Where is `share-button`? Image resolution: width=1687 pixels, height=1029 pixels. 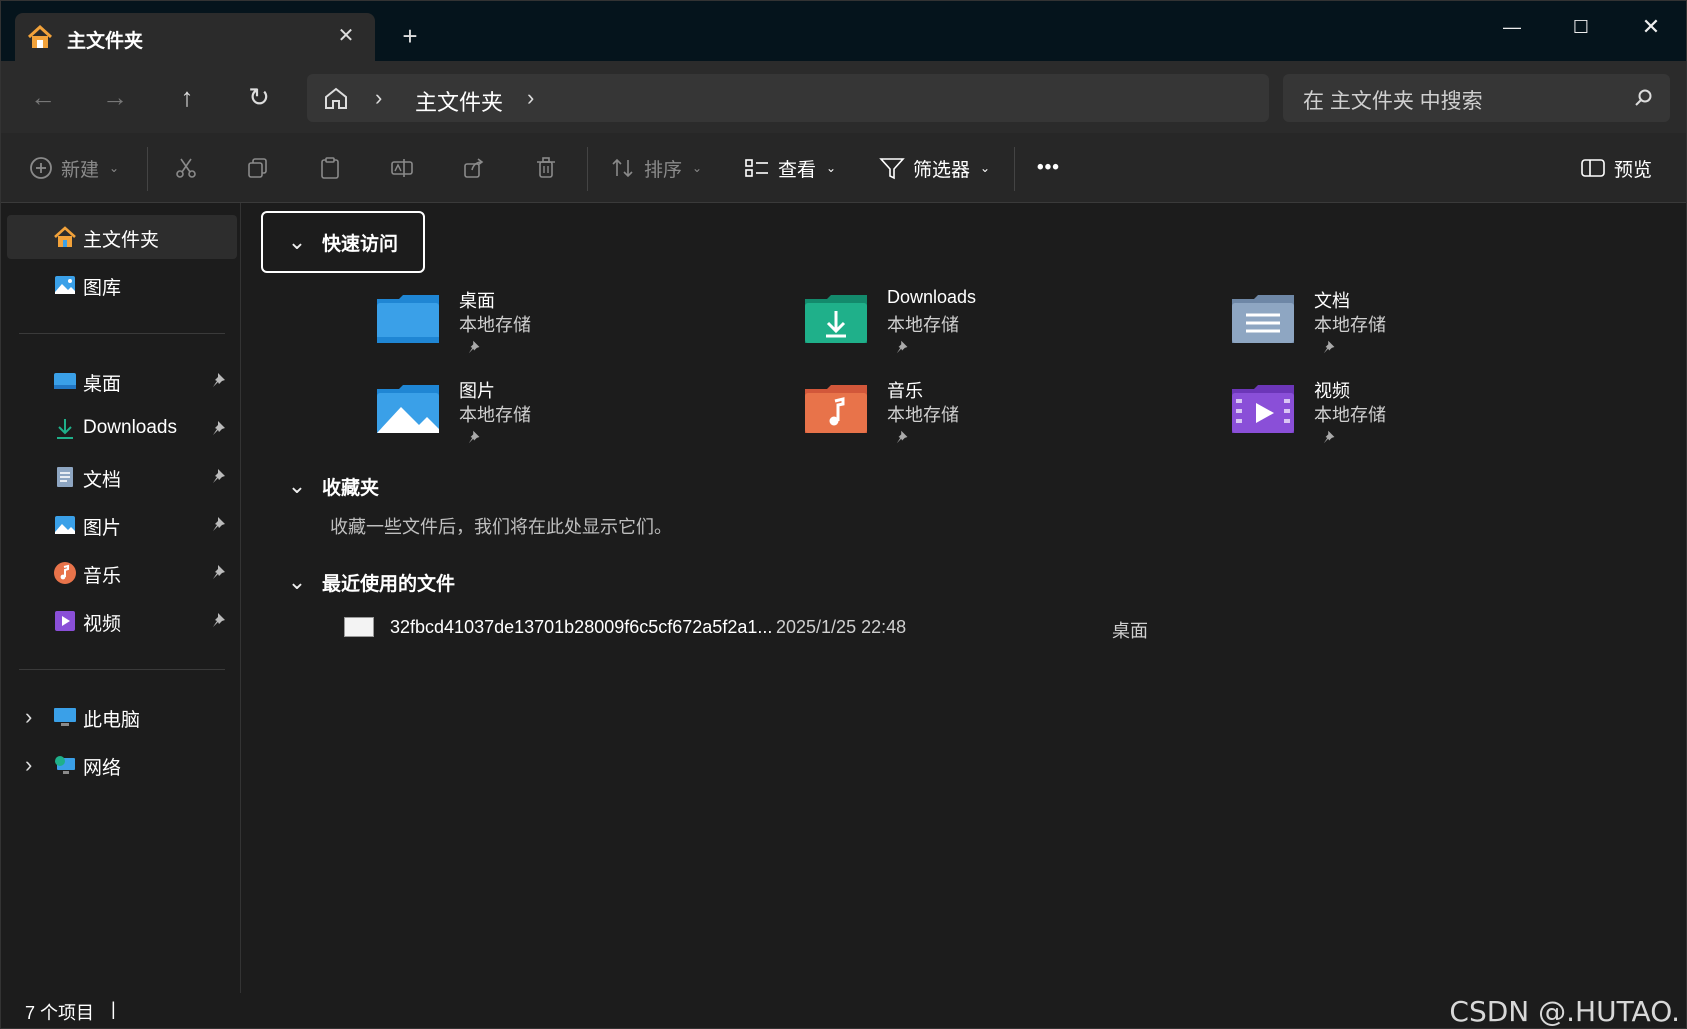 share-button is located at coordinates (474, 168).